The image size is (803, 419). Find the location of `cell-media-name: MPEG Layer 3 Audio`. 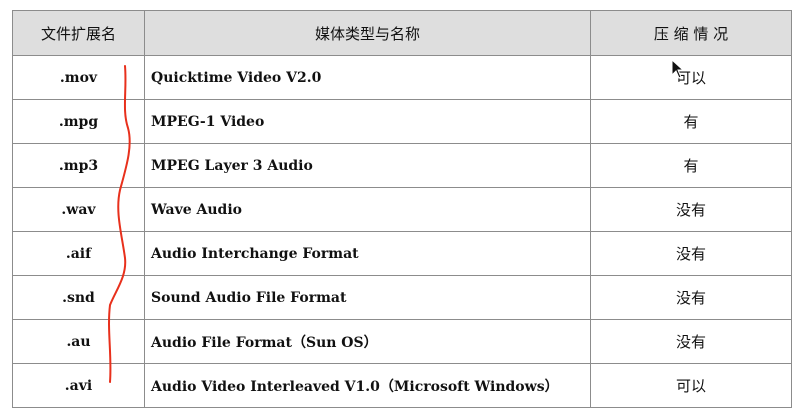

cell-media-name: MPEG Layer 3 Audio is located at coordinates (367, 165).